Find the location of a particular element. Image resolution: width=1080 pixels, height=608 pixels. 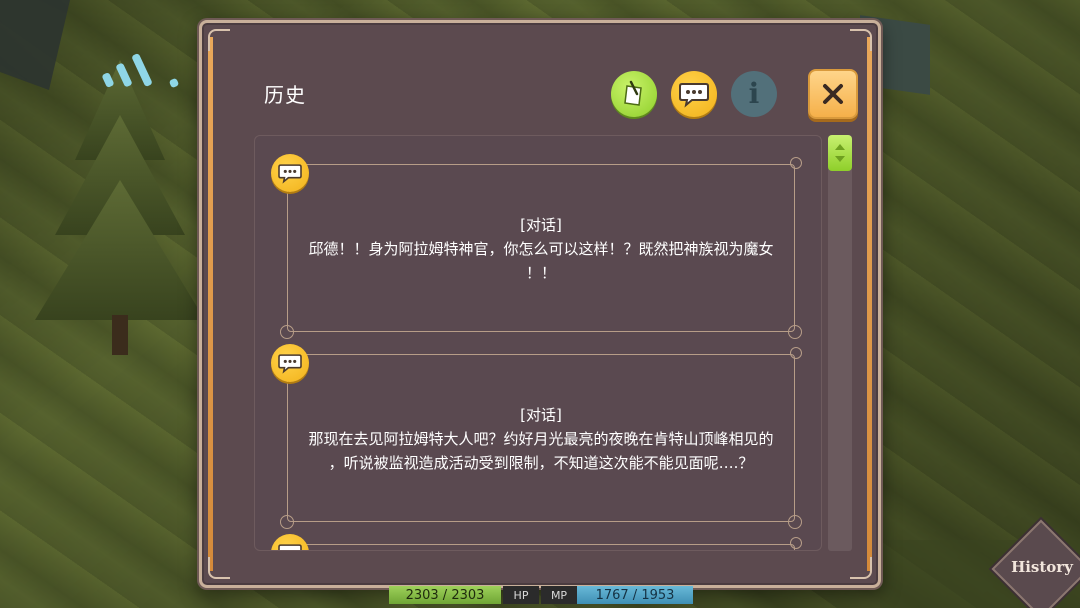

panel-border-left is located at coordinates (210, 304).